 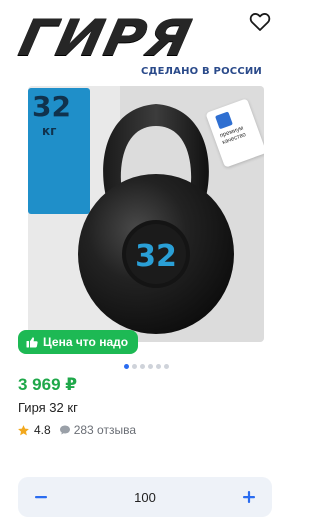 What do you see at coordinates (143, 48) in the screenshot?
I see `brand-banner: ГИРЯ СДЕЛАНО В РОССИИ` at bounding box center [143, 48].